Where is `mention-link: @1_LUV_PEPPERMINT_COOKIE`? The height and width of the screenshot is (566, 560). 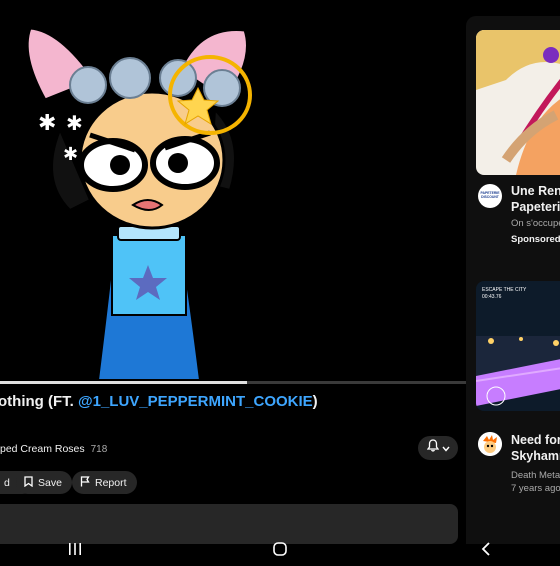
mention-link: @1_LUV_PEPPERMINT_COOKIE is located at coordinates (195, 401).